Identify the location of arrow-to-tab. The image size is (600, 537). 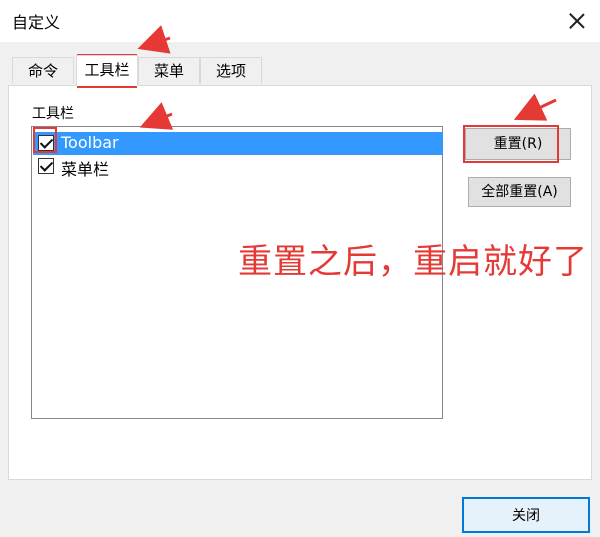
(154, 39).